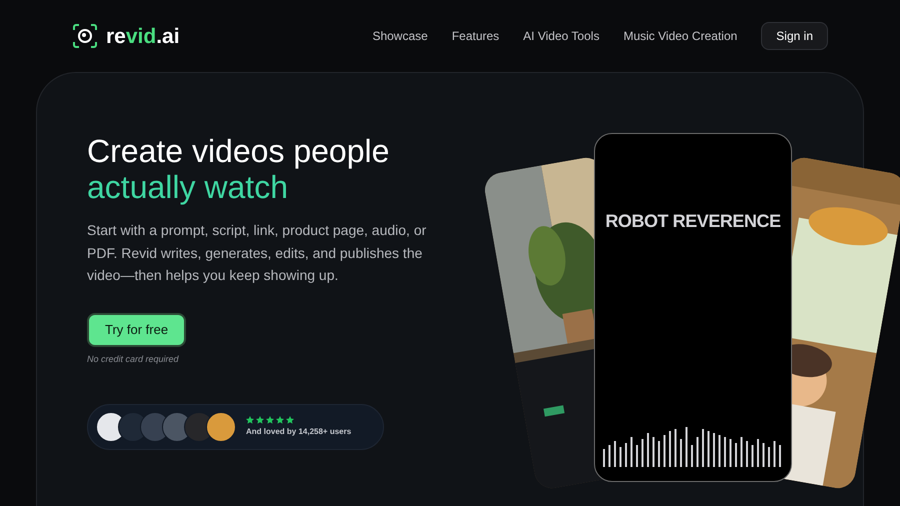 The width and height of the screenshot is (900, 506). What do you see at coordinates (693, 221) in the screenshot?
I see `video-title: ROBOT REVERENCE` at bounding box center [693, 221].